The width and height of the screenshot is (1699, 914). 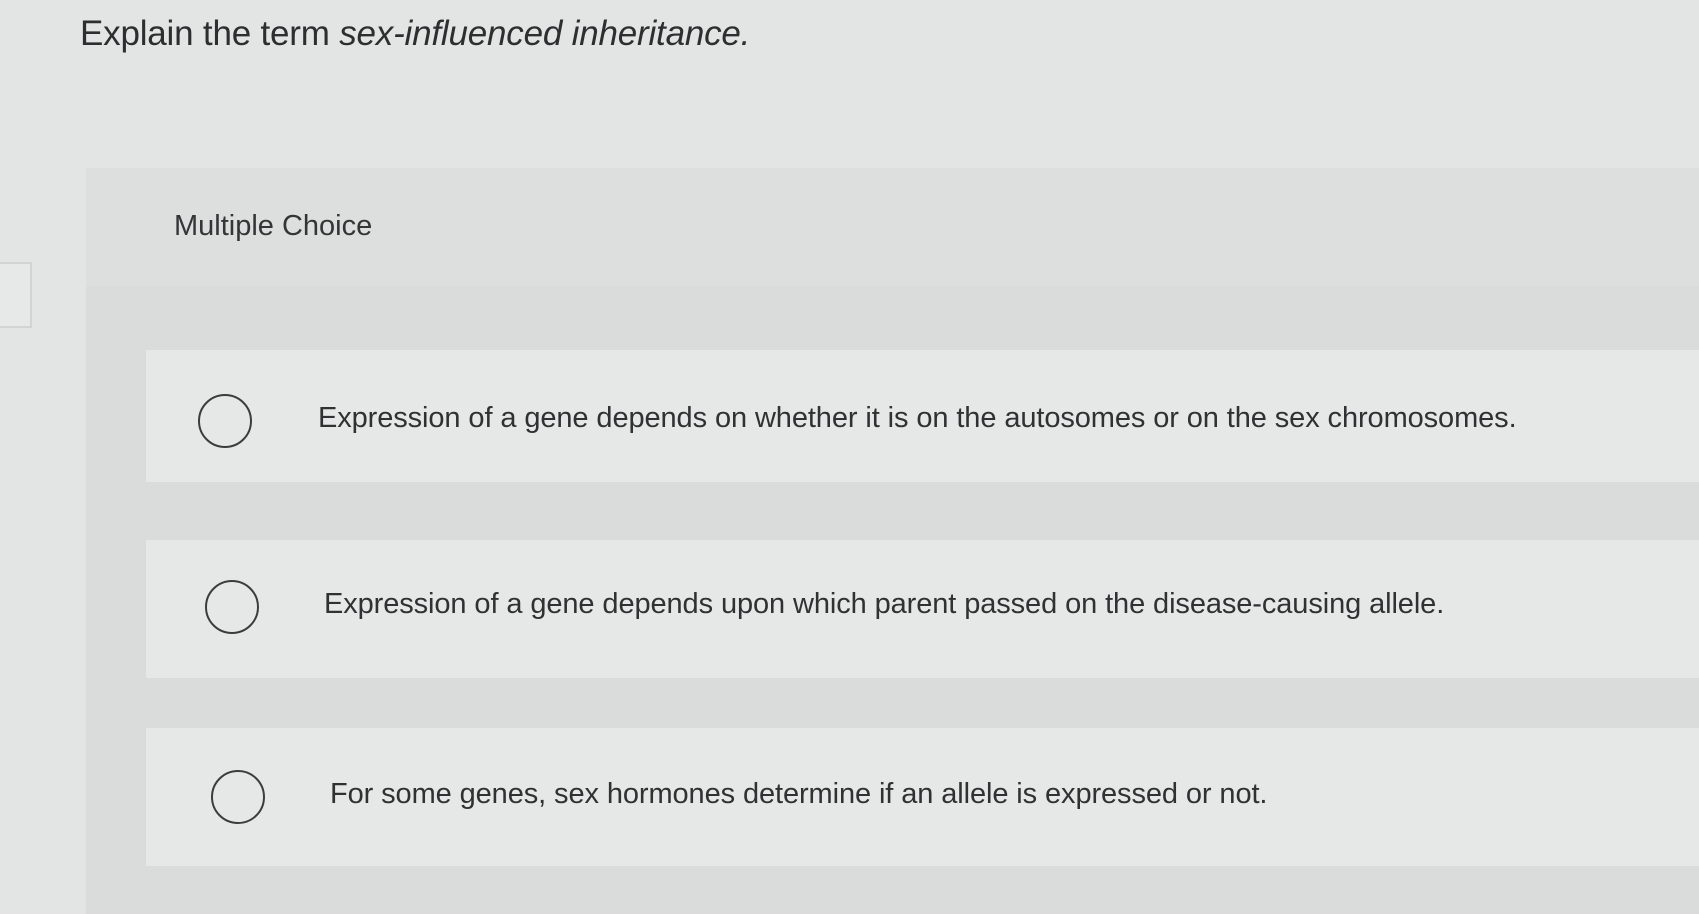 What do you see at coordinates (273, 226) in the screenshot?
I see `section-label: Multiple Choice` at bounding box center [273, 226].